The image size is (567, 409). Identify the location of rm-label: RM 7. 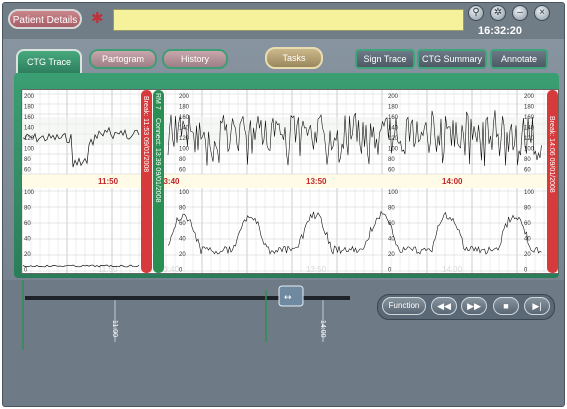
(157, 101).